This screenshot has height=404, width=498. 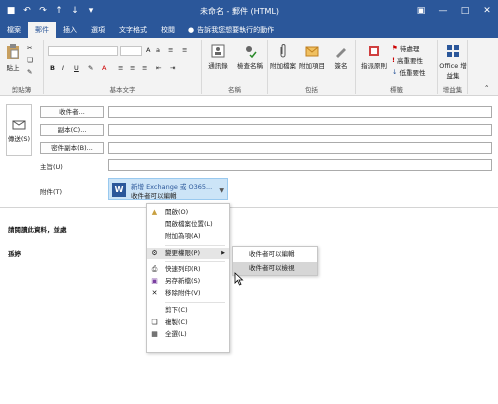 I want to click on decrease-indent-icon: ⇤, so click(x=158, y=68).